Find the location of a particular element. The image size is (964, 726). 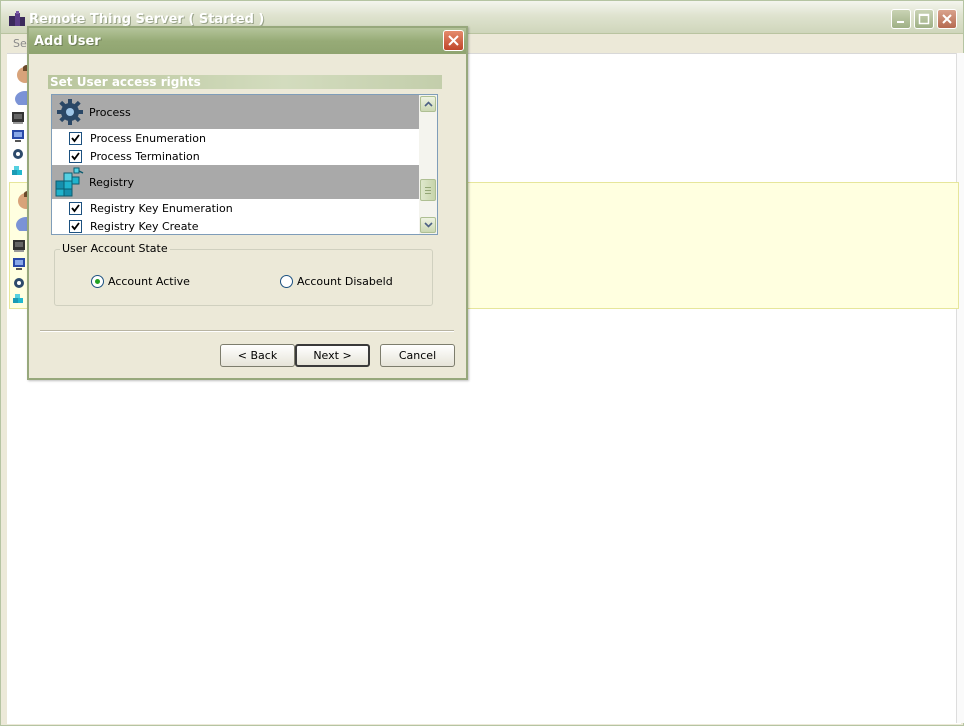

right-label: Process Termination is located at coordinates (145, 156).